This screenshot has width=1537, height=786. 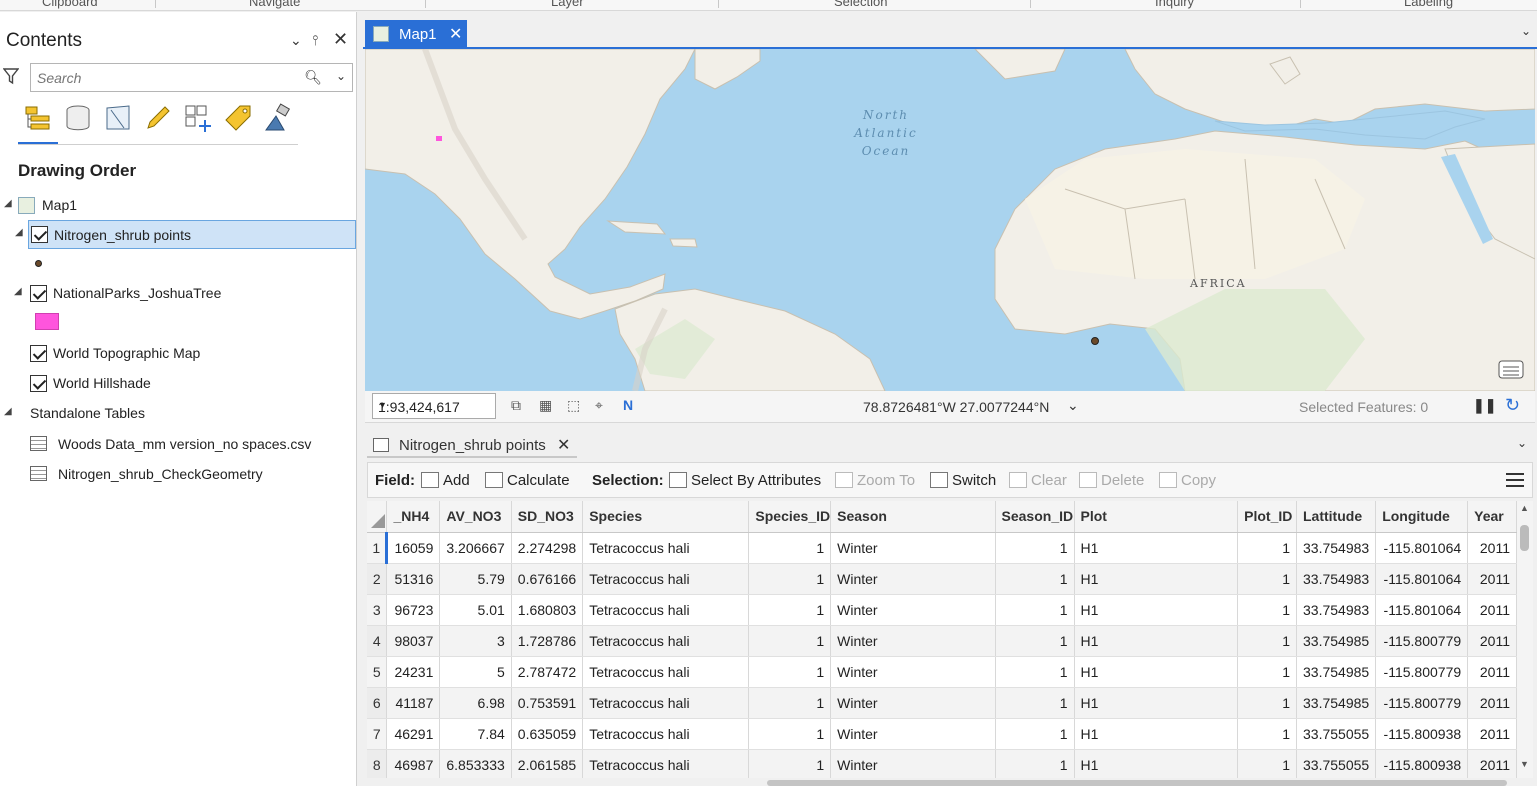 What do you see at coordinates (1525, 639) in the screenshot?
I see `vertical-scrollbar: ▲ ▼` at bounding box center [1525, 639].